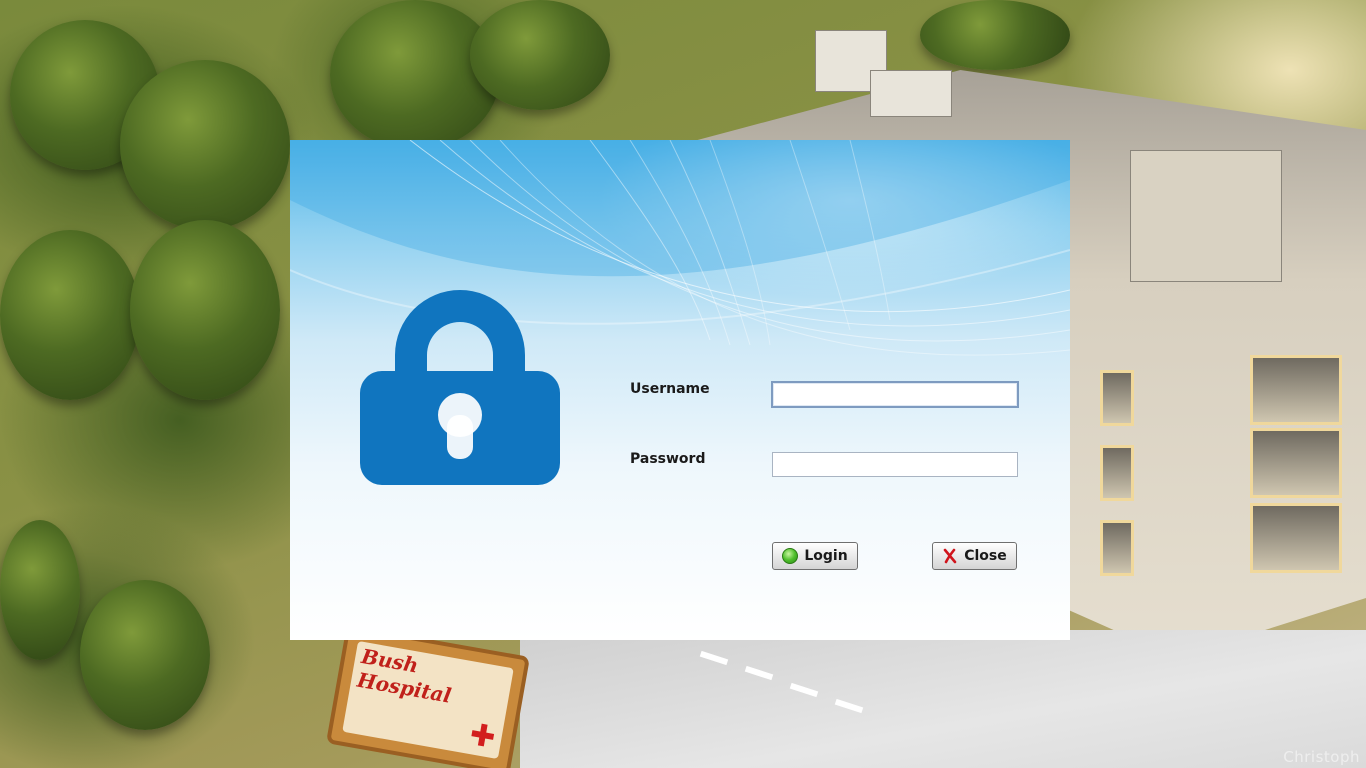 The image size is (1366, 768). Describe the element at coordinates (911, 93) in the screenshot. I see `roof-unit` at that location.